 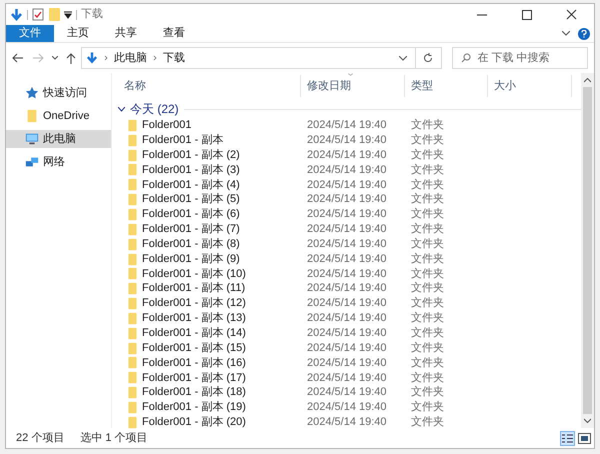 I want to click on file-name: Folder001 - 副本 (15), so click(x=194, y=348).